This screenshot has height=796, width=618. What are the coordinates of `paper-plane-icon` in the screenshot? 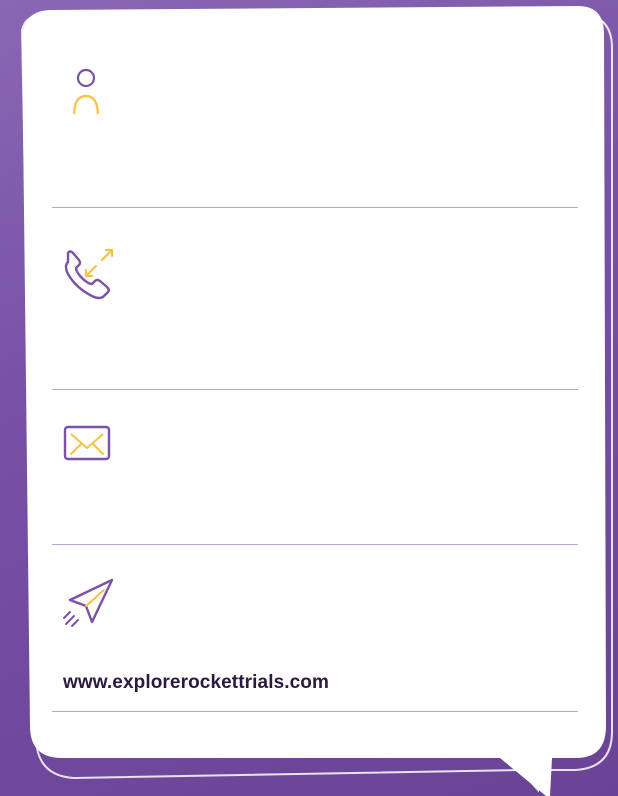 It's located at (88, 601).